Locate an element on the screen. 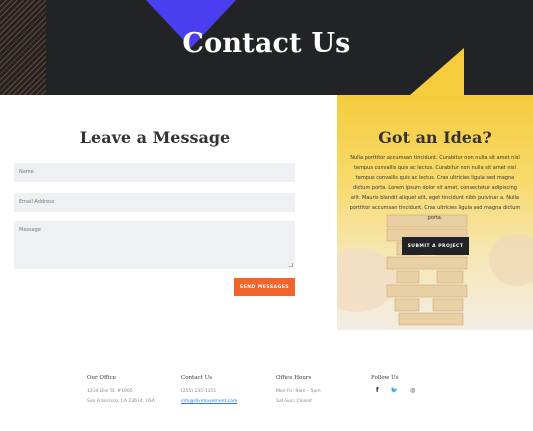 Image resolution: width=533 pixels, height=431 pixels. name-field: Name is located at coordinates (154, 172).